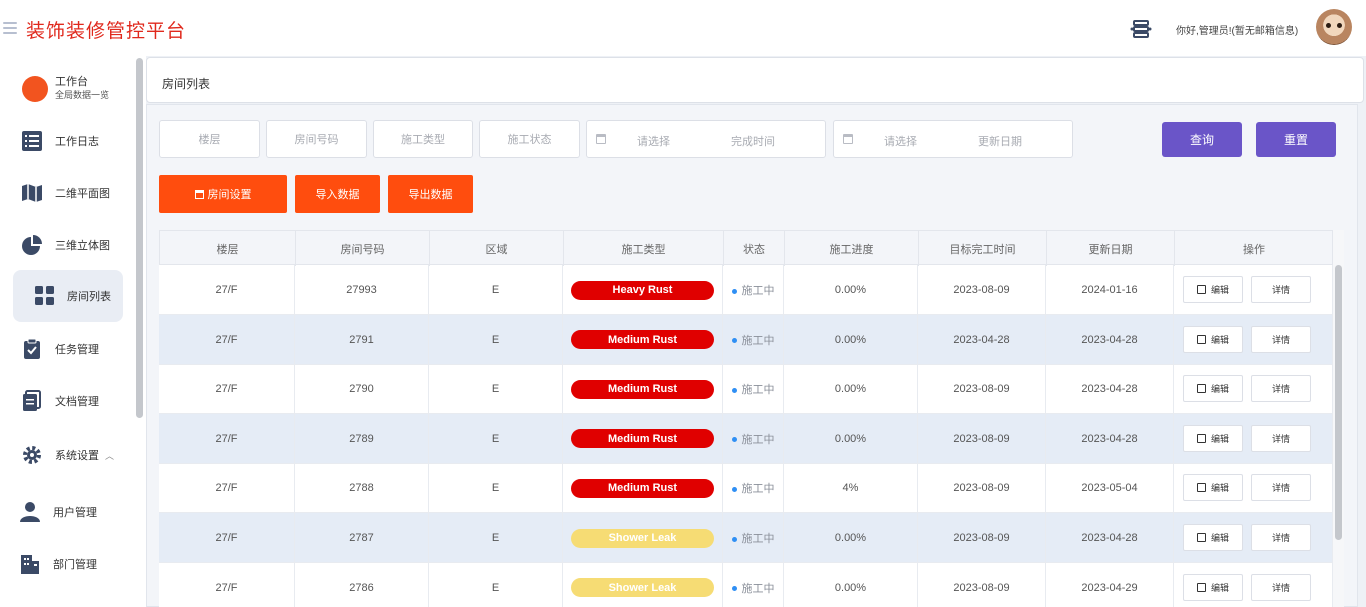 The height and width of the screenshot is (607, 1366). Describe the element at coordinates (68, 89) in the screenshot. I see `sidebar-item-workspace: 工作台 全局数据一览` at that location.